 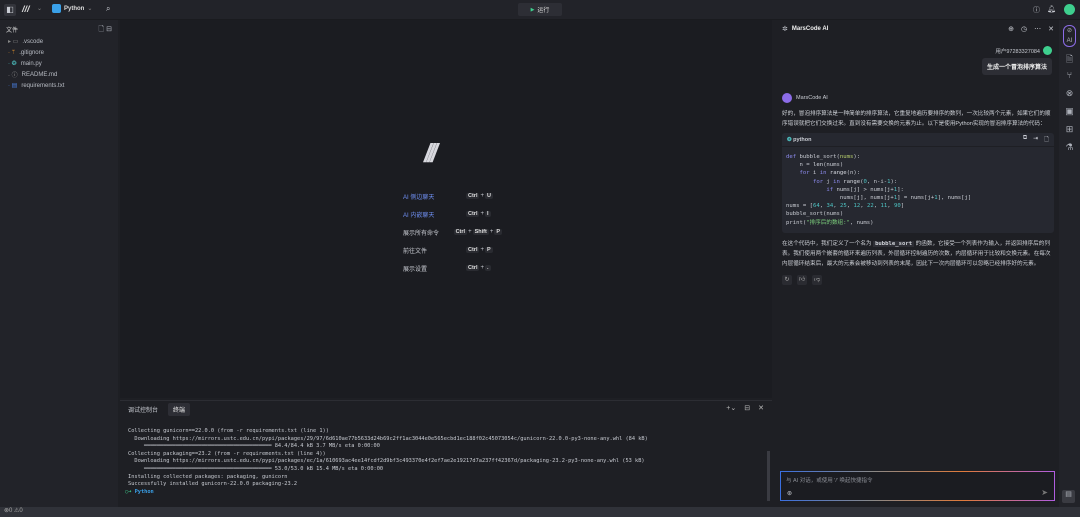 I want to click on key-badge: I, so click(x=488, y=214).